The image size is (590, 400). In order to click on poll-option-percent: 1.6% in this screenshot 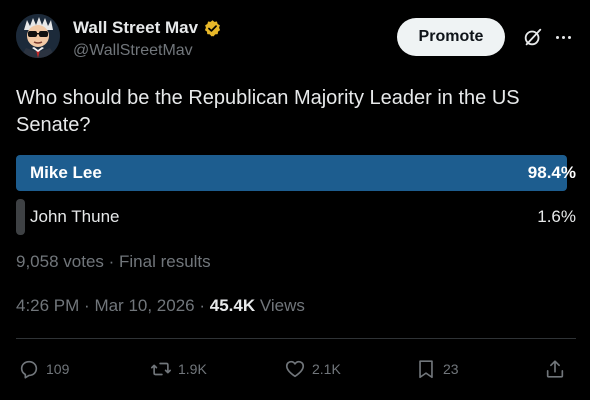, I will do `click(556, 216)`.